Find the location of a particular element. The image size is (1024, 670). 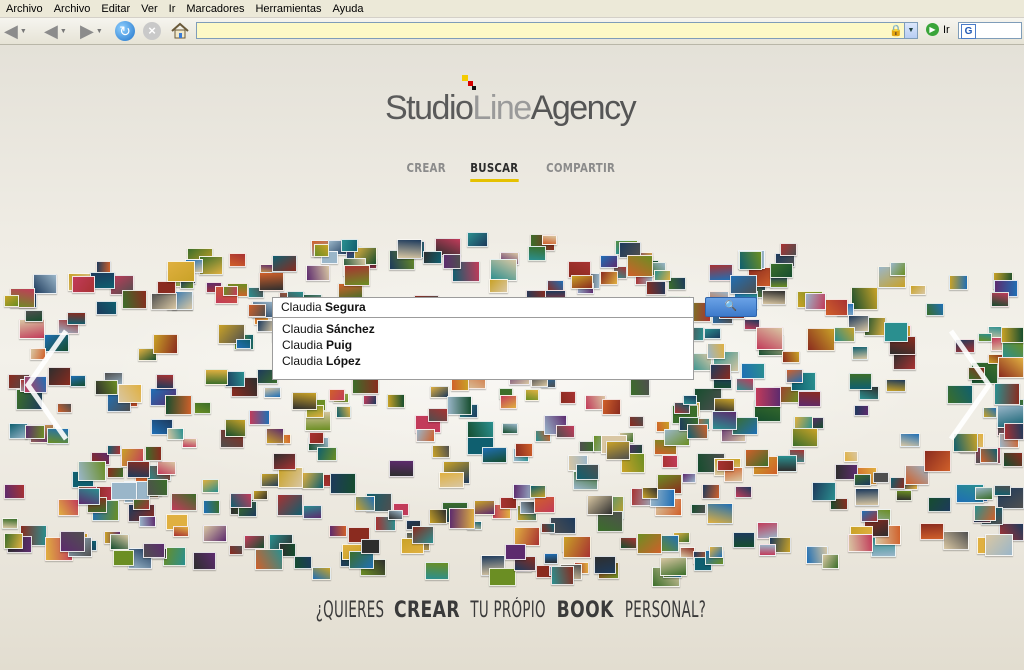

suggestion-bold: Puig is located at coordinates (339, 345).